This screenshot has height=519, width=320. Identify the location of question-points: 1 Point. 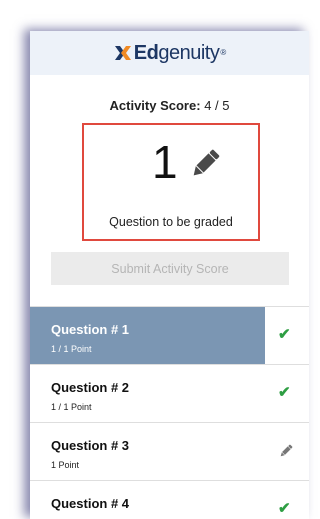
(65, 465).